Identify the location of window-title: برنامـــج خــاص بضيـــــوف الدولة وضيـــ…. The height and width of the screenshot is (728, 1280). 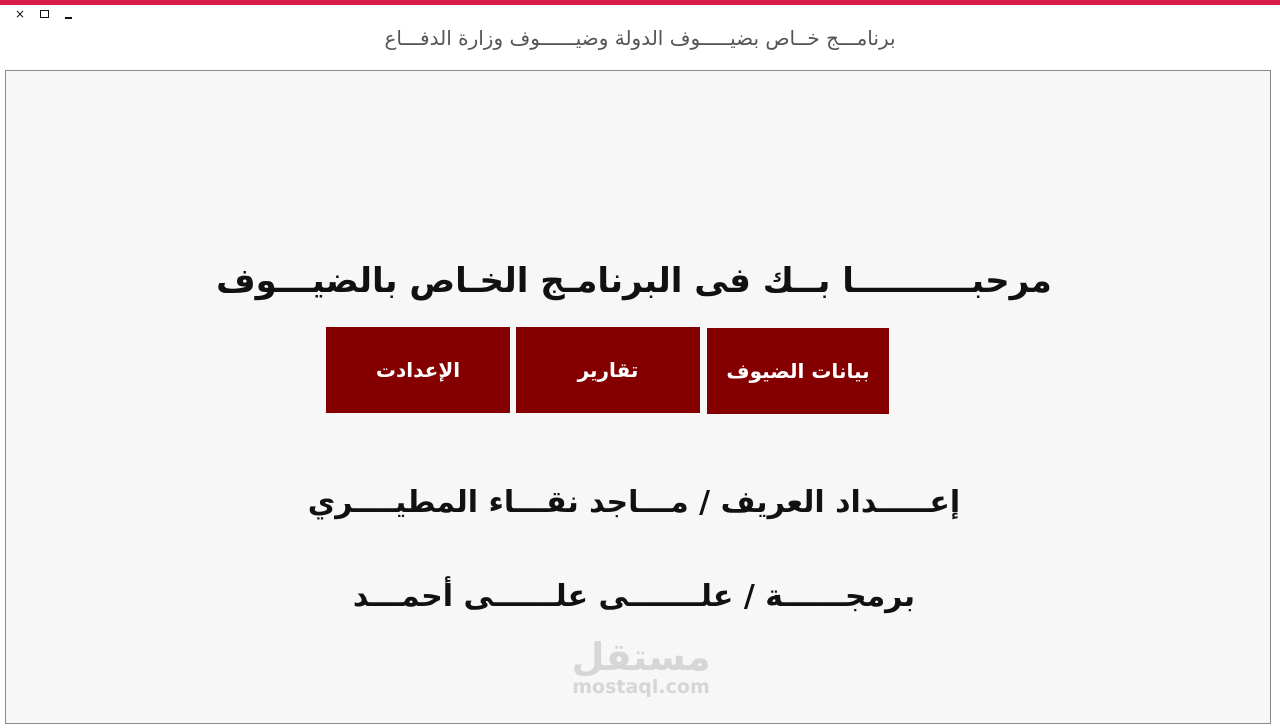
(640, 38).